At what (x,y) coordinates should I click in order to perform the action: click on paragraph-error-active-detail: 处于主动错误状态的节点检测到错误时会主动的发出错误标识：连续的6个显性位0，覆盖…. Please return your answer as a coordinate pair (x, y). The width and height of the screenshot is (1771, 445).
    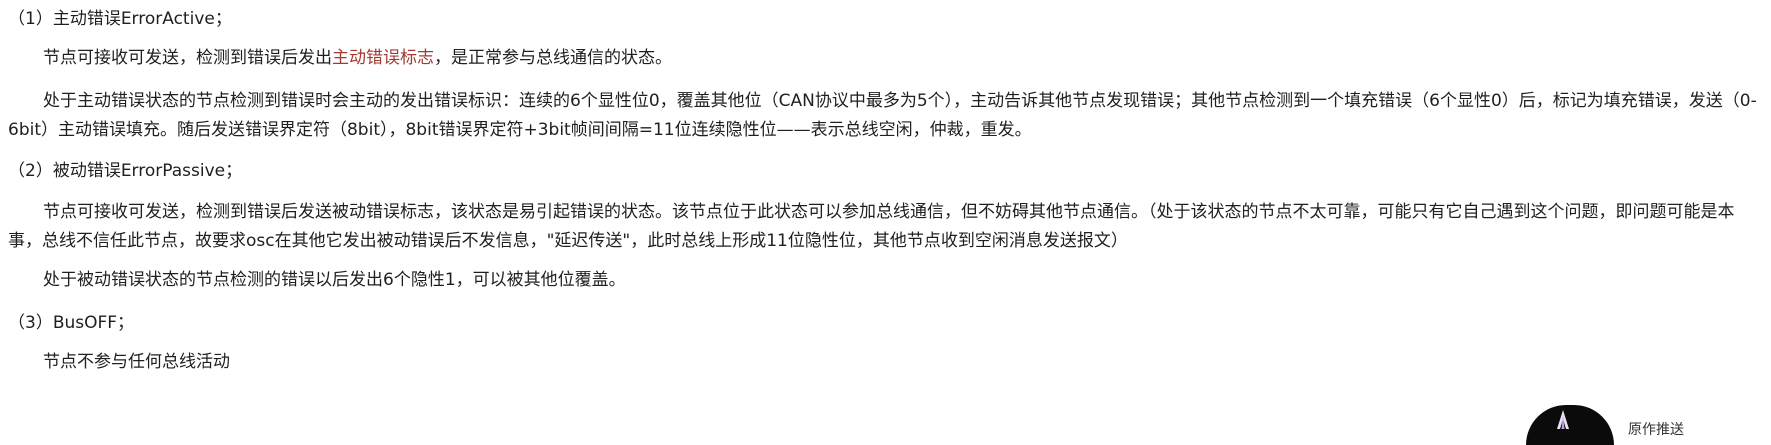
    Looking at the image, I should click on (882, 115).